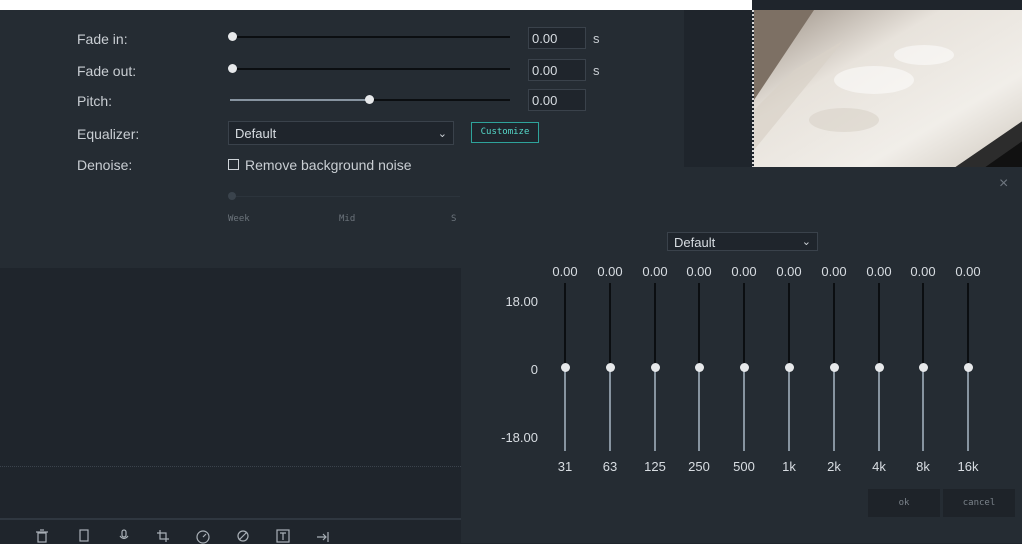 This screenshot has width=1022, height=544. What do you see at coordinates (879, 466) in the screenshot?
I see `eq-band-frequency: 4k` at bounding box center [879, 466].